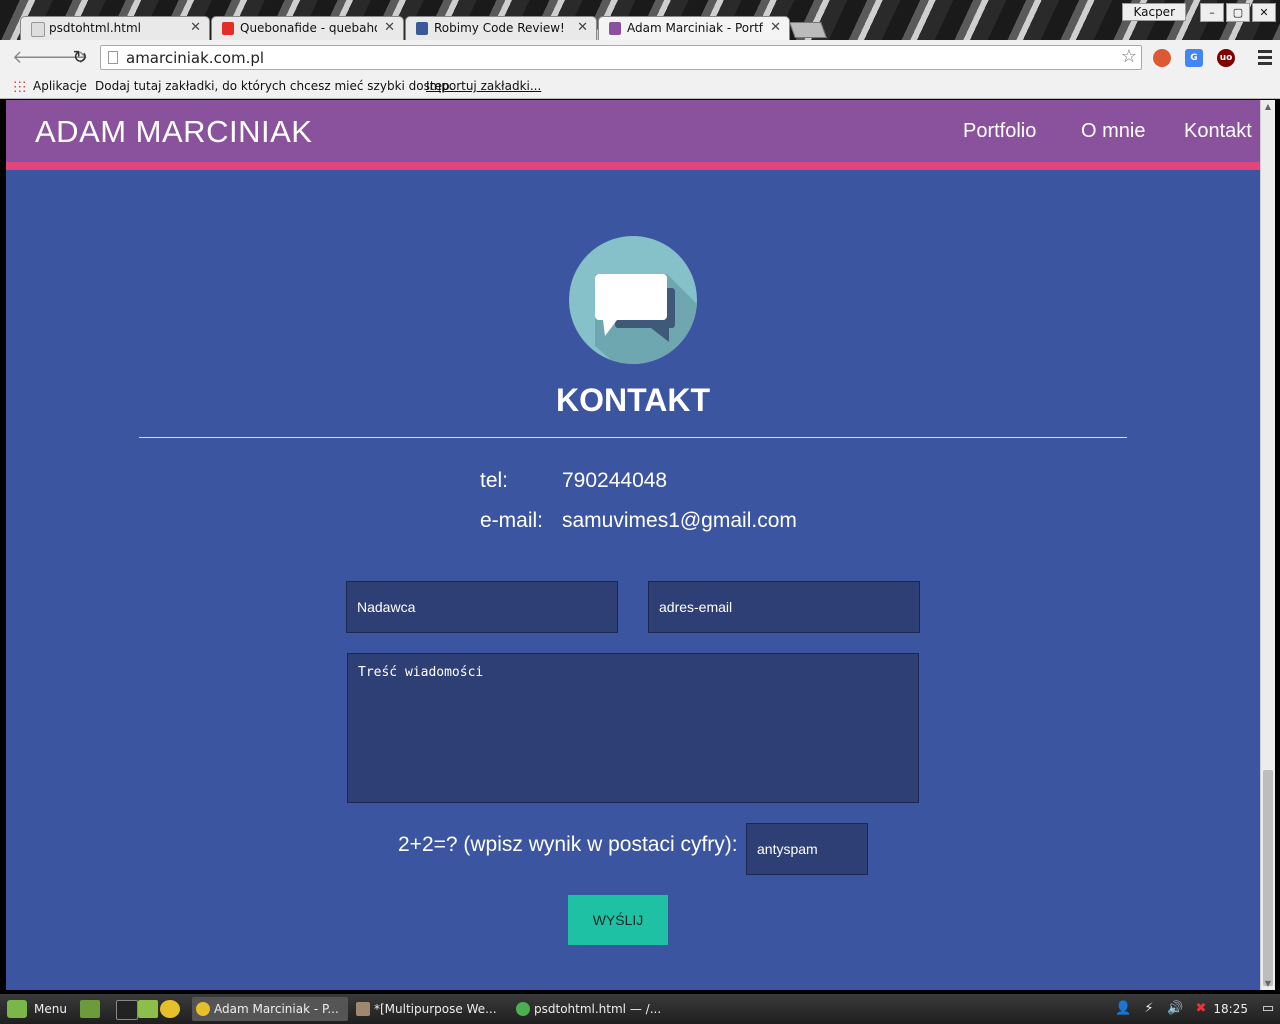 The width and height of the screenshot is (1280, 1024). I want to click on email-input: adres-email, so click(784, 607).